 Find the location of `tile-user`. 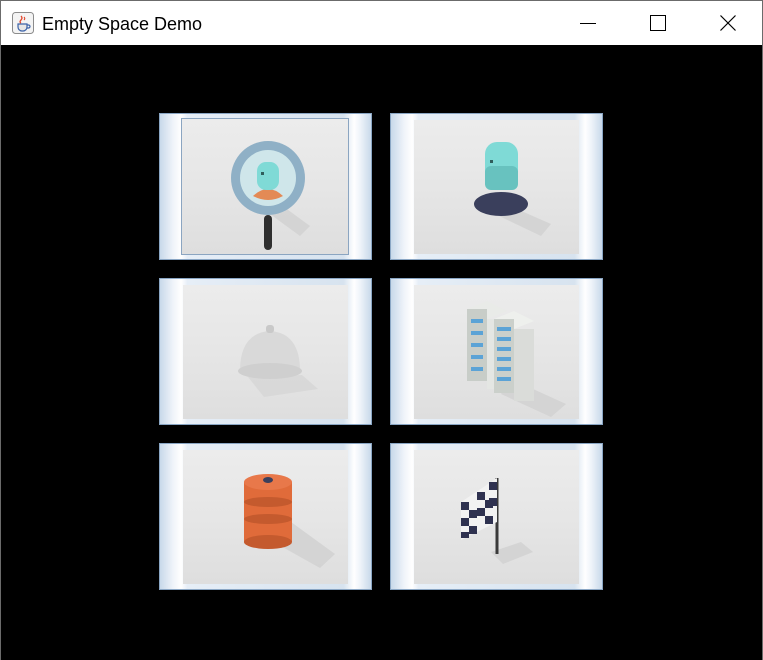

tile-user is located at coordinates (496, 186).